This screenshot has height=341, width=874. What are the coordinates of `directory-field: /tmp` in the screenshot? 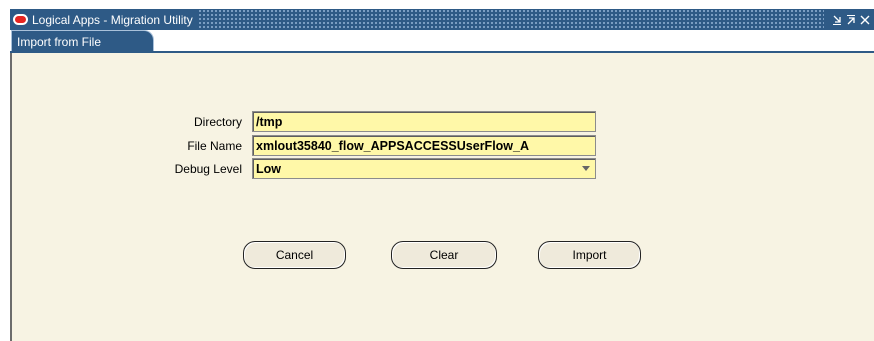 It's located at (424, 121).